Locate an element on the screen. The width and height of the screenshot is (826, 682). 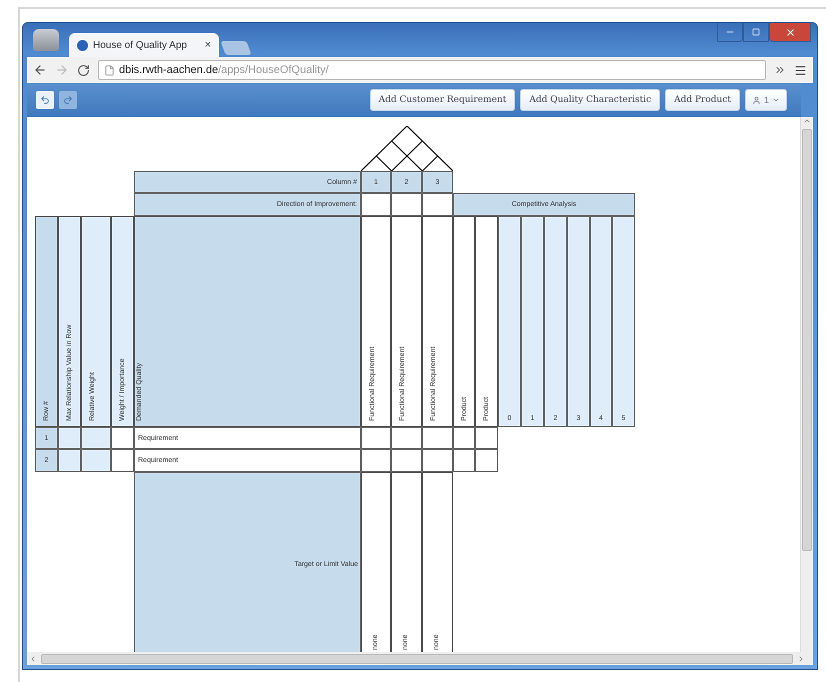
address-field: dbis.rwth-aachen.de/apps/HouseOfQuality/ is located at coordinates (432, 70).